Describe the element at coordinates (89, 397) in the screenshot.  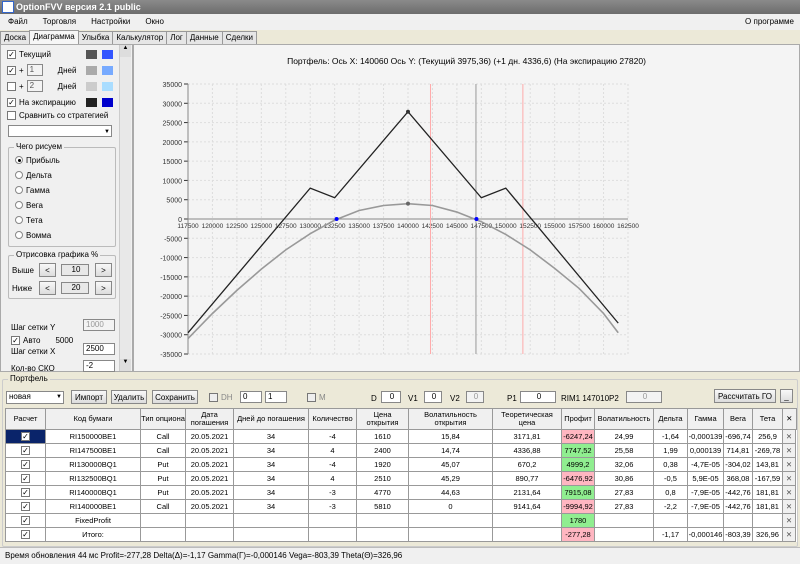
I see `import-button: Импорт` at that location.